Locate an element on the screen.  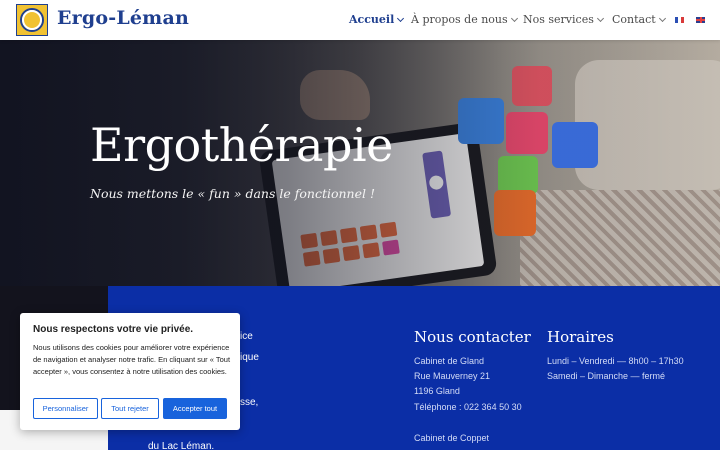
hours-title: Horaires is located at coordinates (580, 337).